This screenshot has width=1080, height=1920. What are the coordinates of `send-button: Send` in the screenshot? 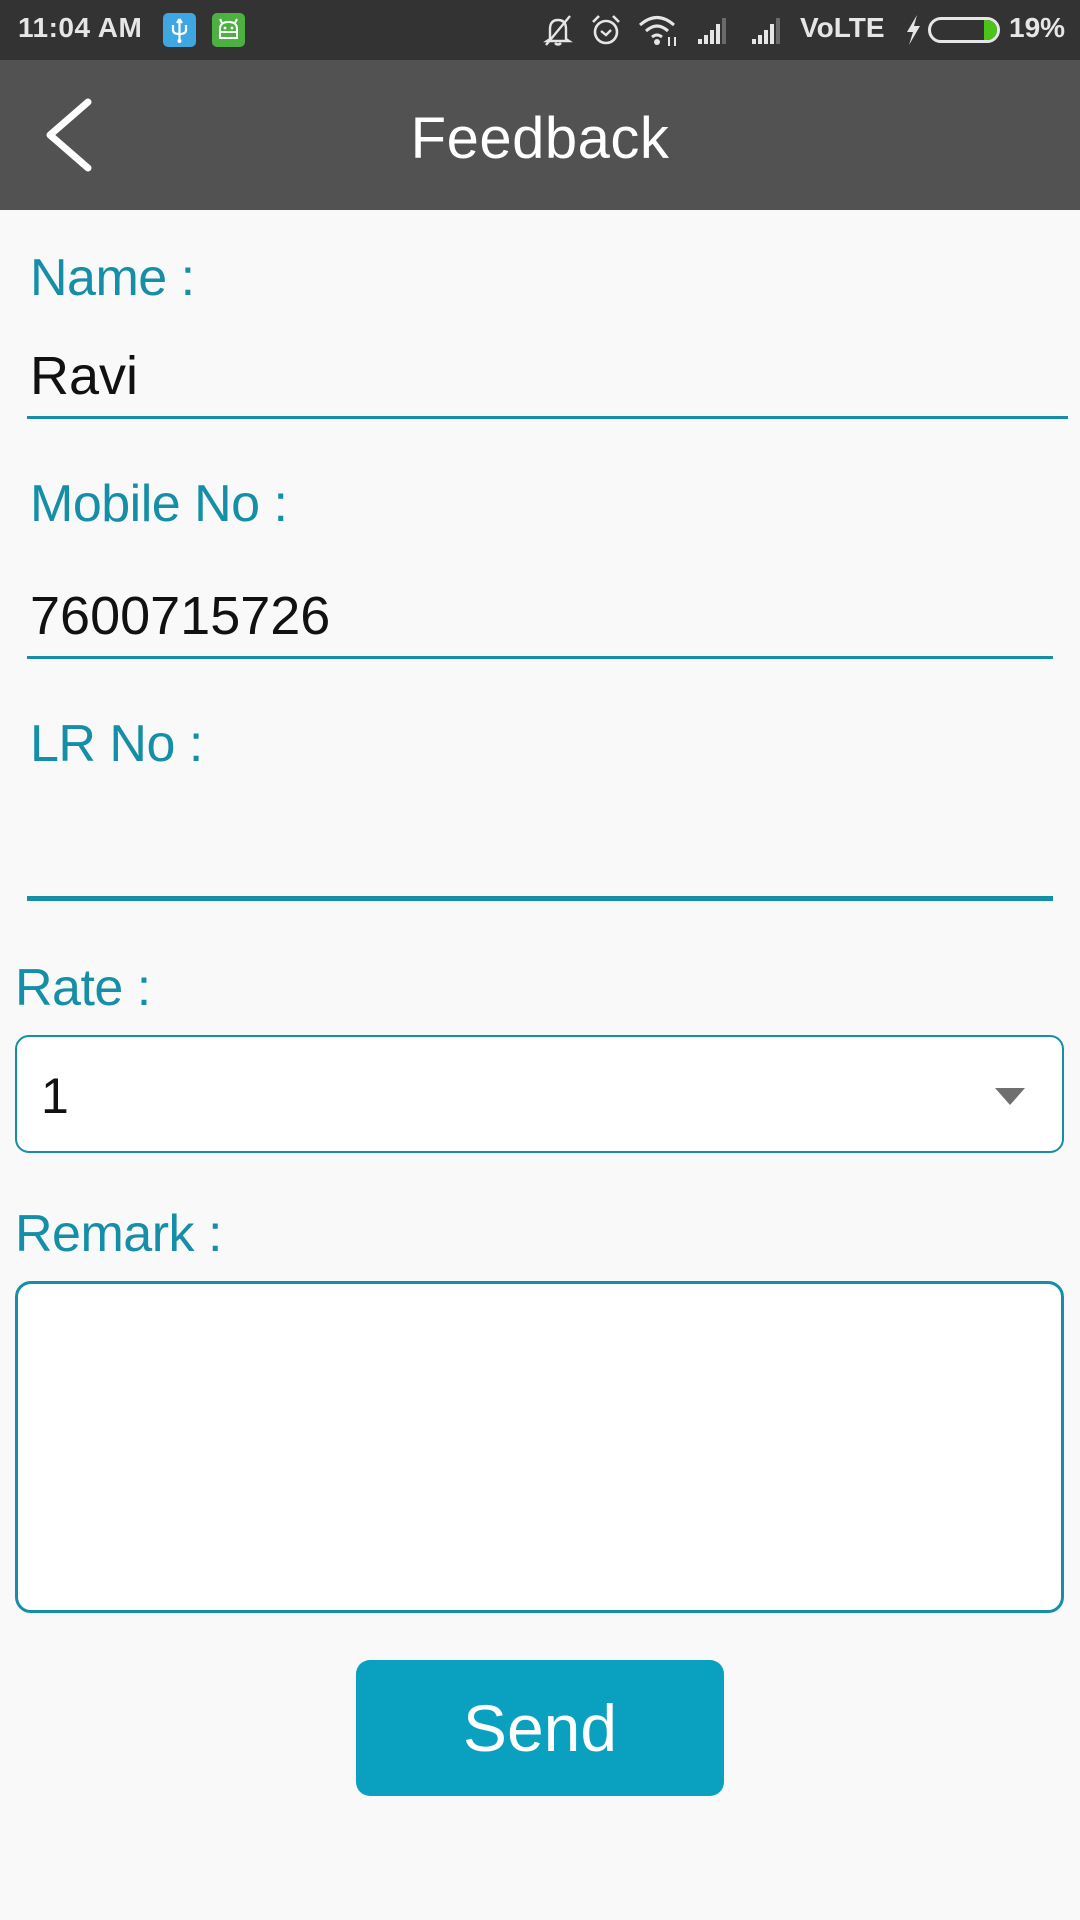 It's located at (540, 1728).